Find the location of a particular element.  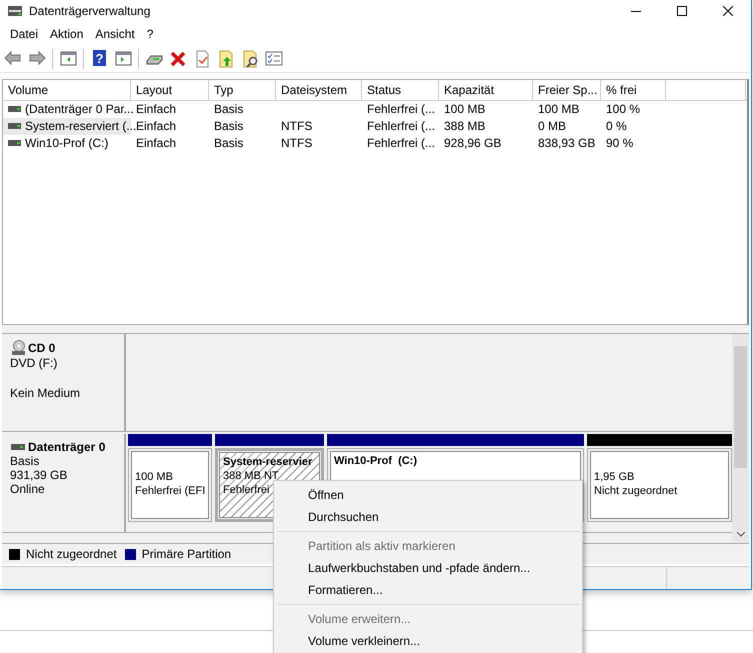

volume-cell: Win10-Prof (C:) is located at coordinates (67, 143).